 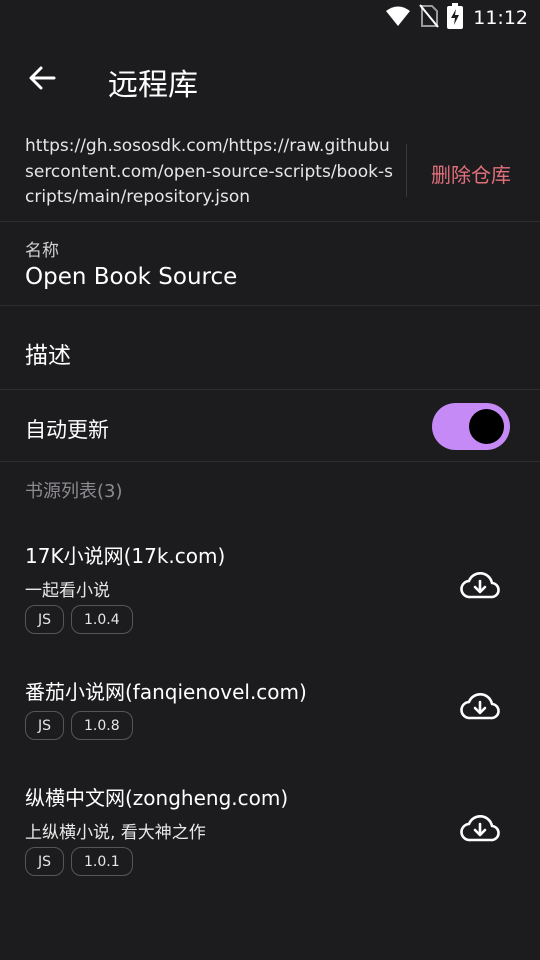 What do you see at coordinates (270, 80) in the screenshot?
I see `app-bar: 远程库` at bounding box center [270, 80].